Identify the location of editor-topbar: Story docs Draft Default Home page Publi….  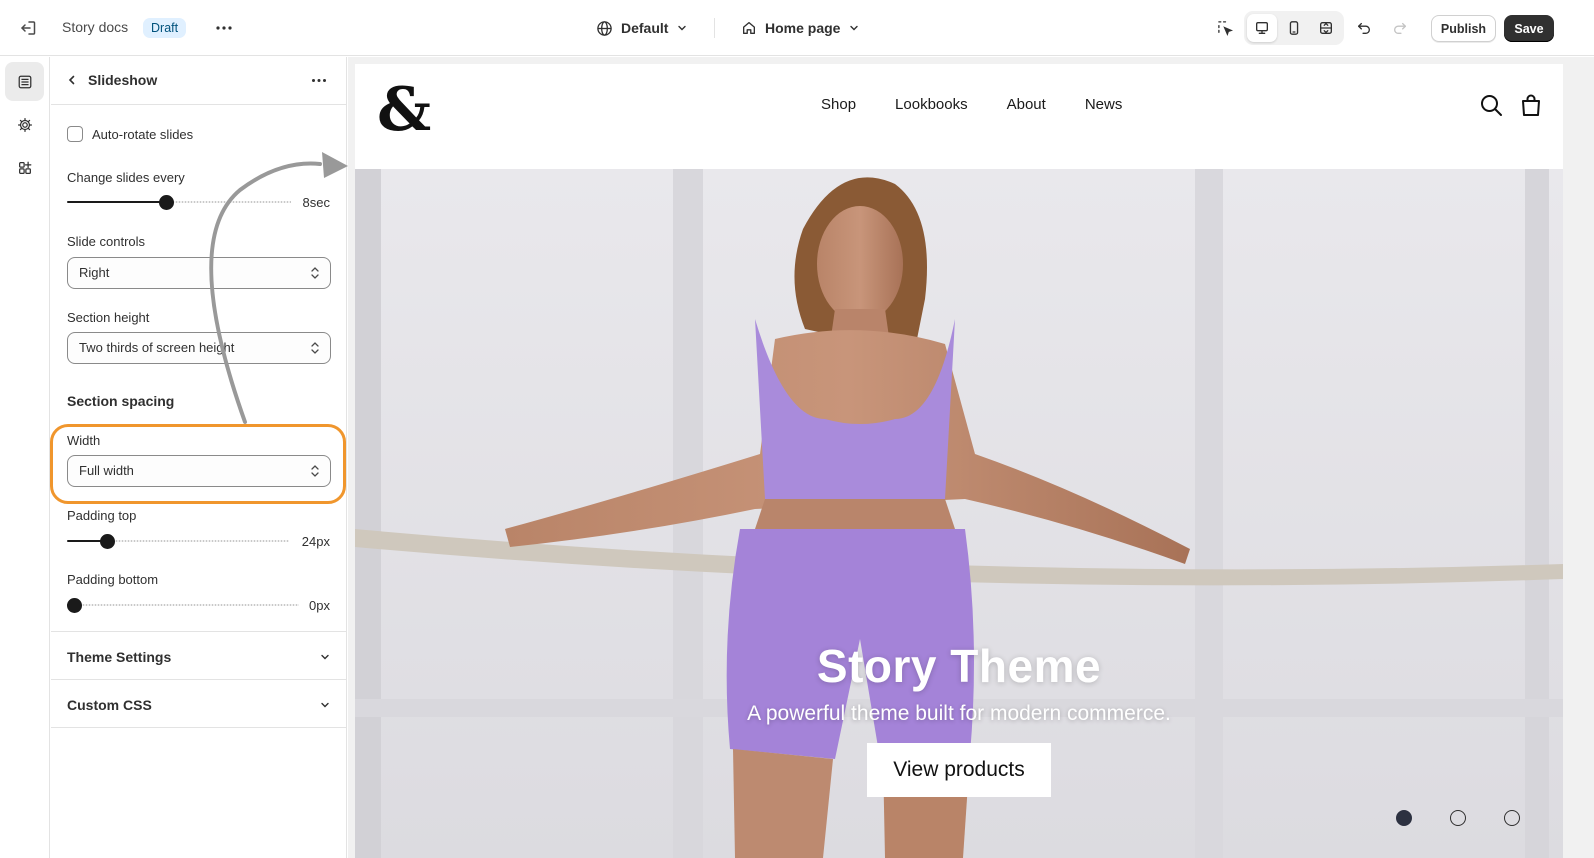
(797, 28).